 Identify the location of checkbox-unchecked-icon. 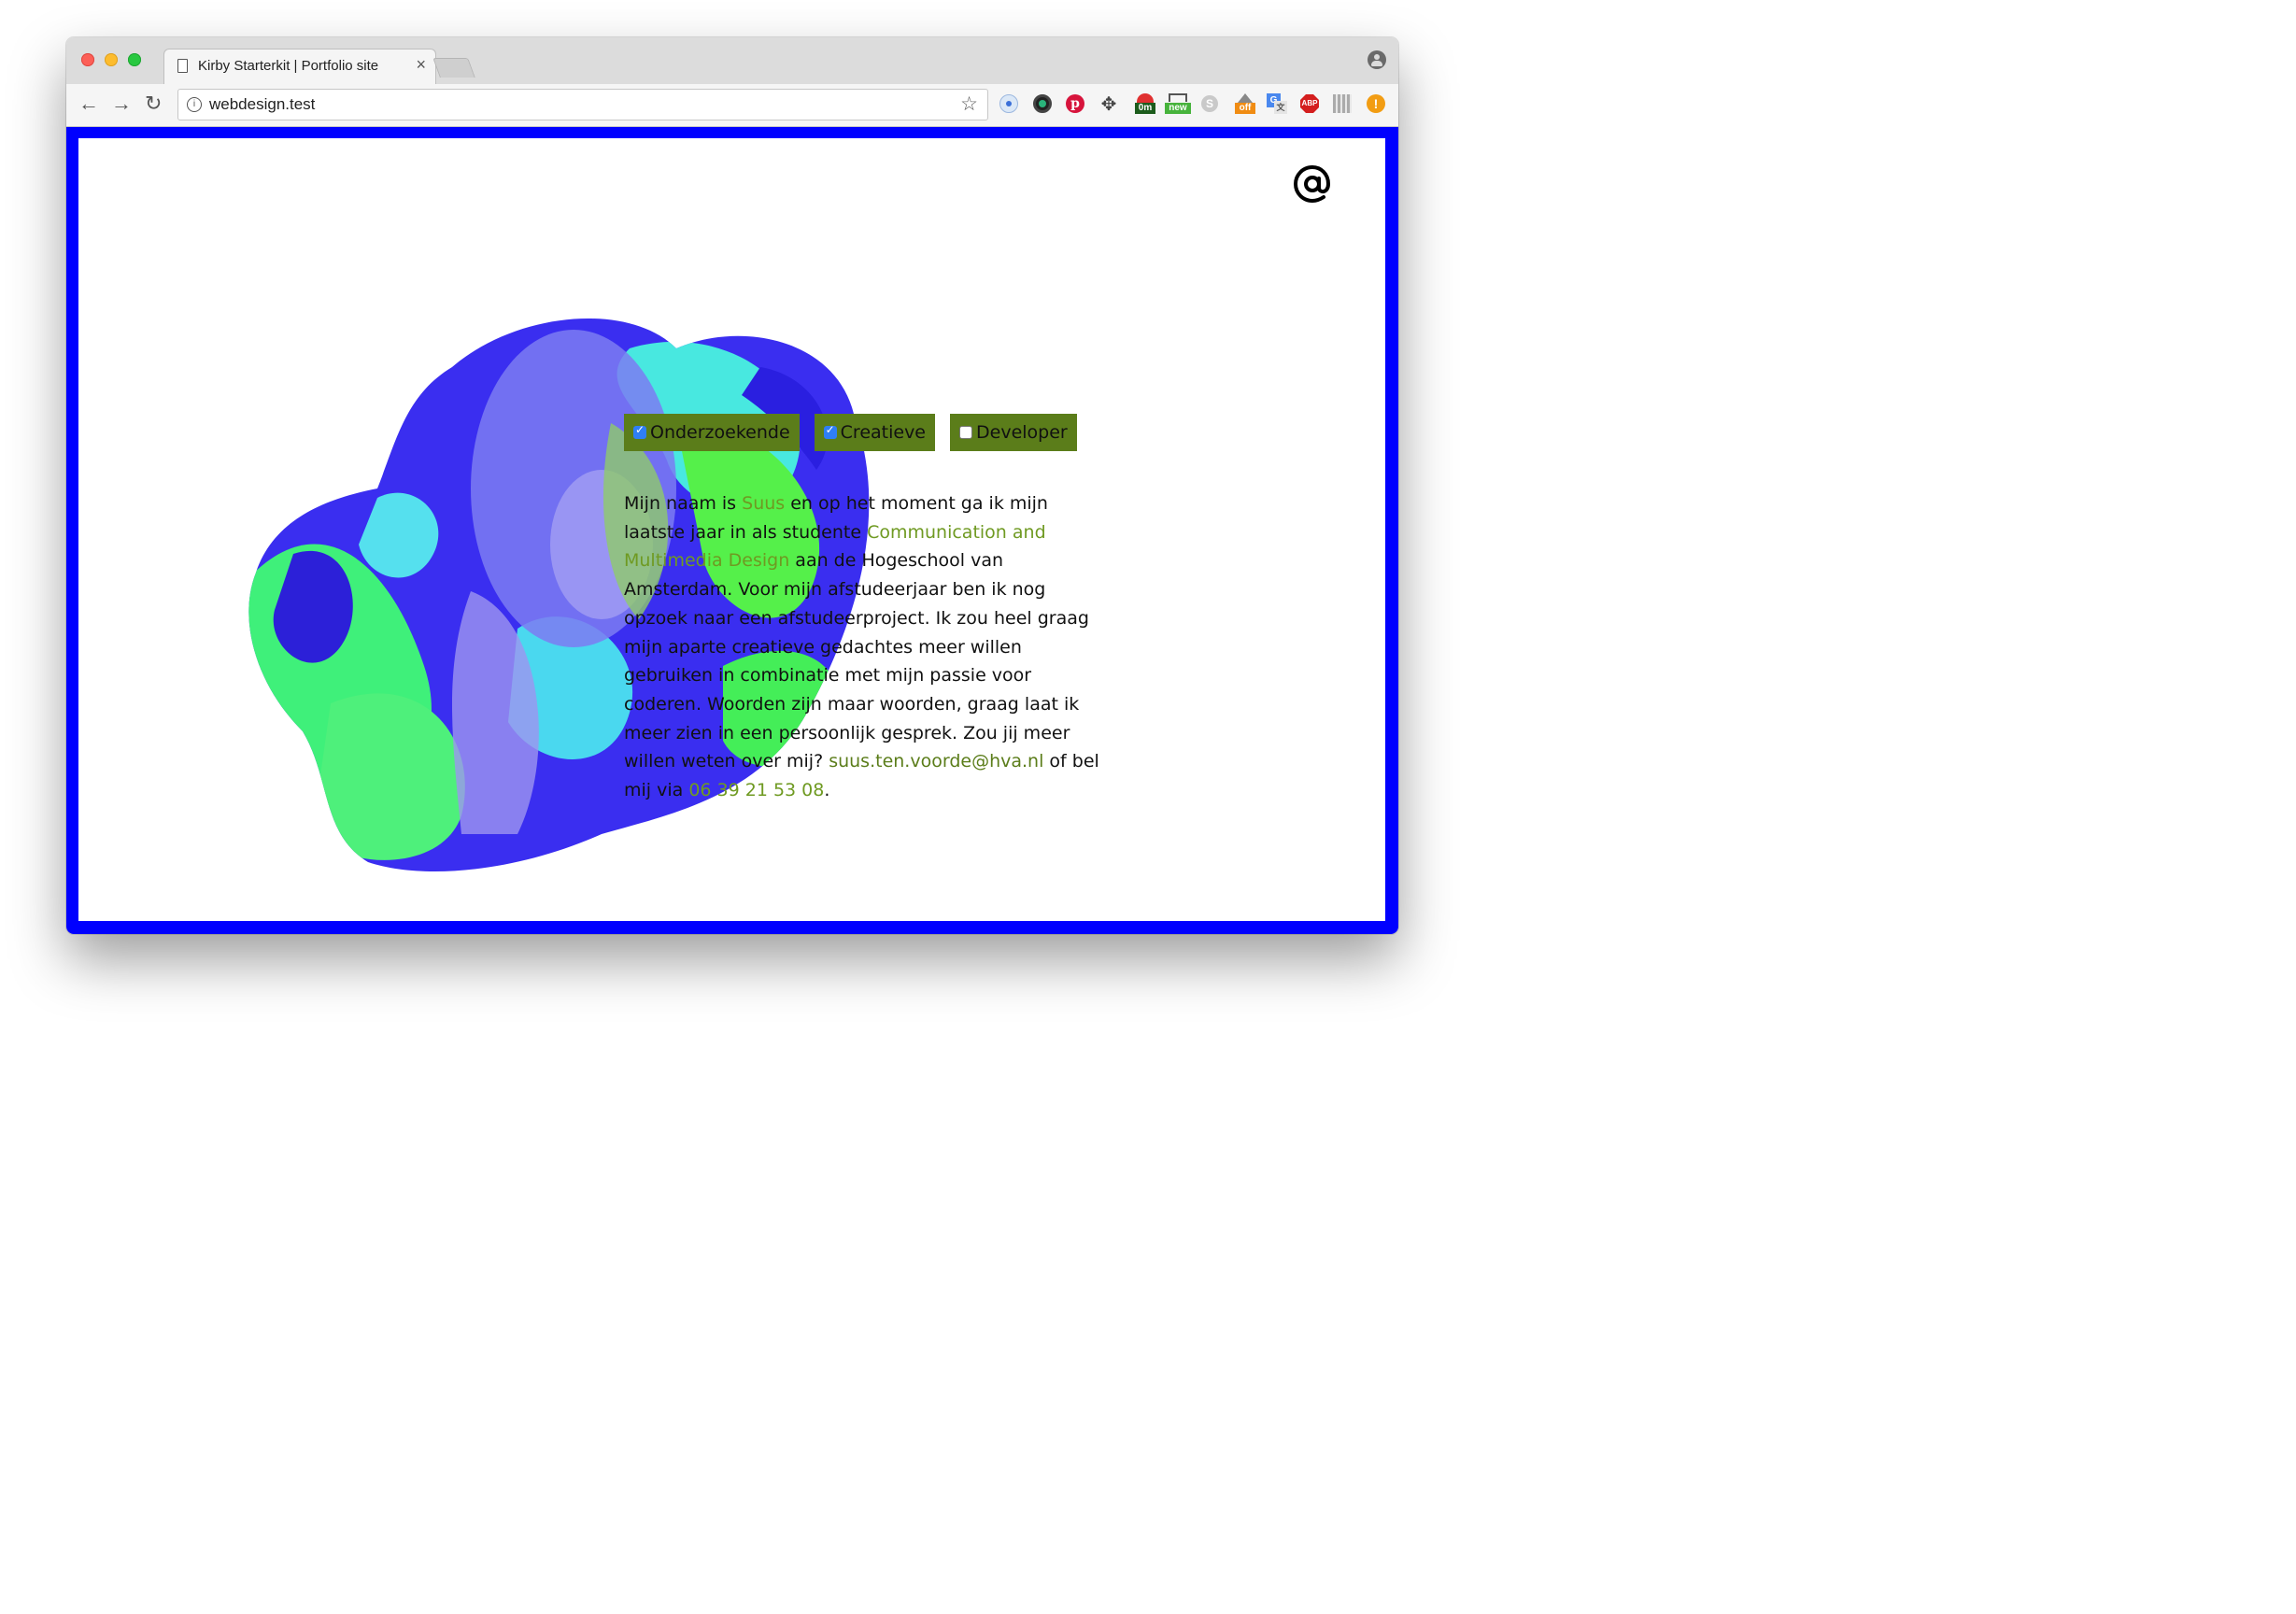
(966, 432).